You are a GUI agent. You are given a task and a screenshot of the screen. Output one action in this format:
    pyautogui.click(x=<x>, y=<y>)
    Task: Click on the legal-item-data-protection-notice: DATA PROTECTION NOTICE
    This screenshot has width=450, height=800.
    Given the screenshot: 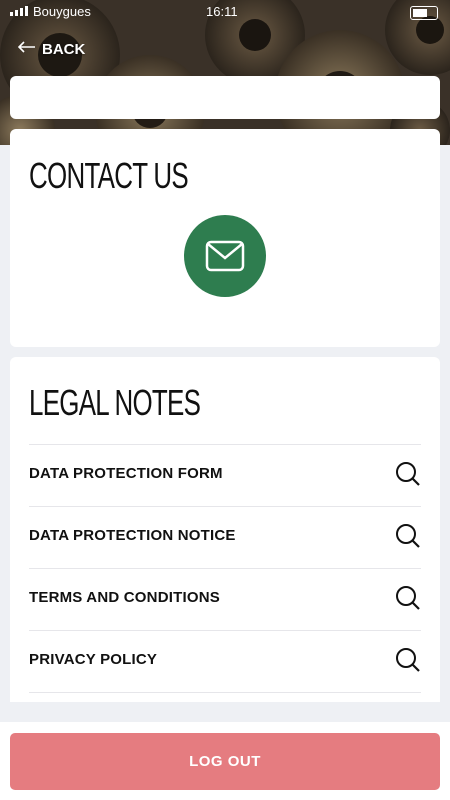 What is the action you would take?
    pyautogui.click(x=225, y=537)
    